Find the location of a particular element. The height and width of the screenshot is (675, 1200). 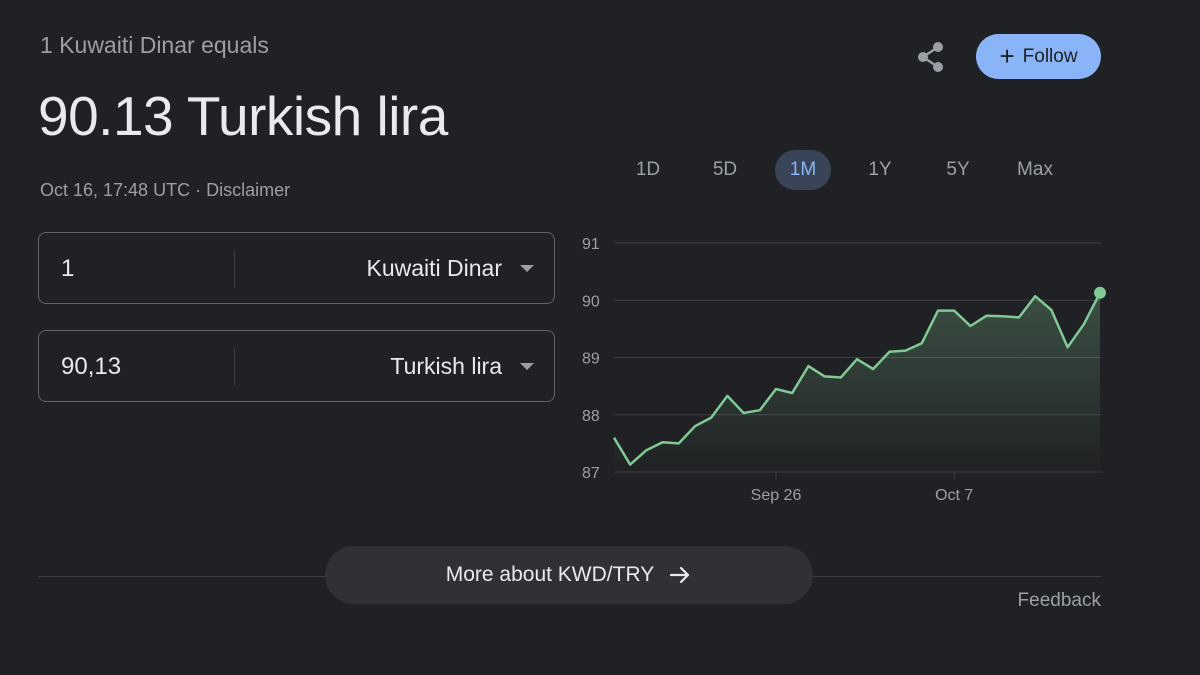

to-amount-input: 90,13 is located at coordinates (91, 367).